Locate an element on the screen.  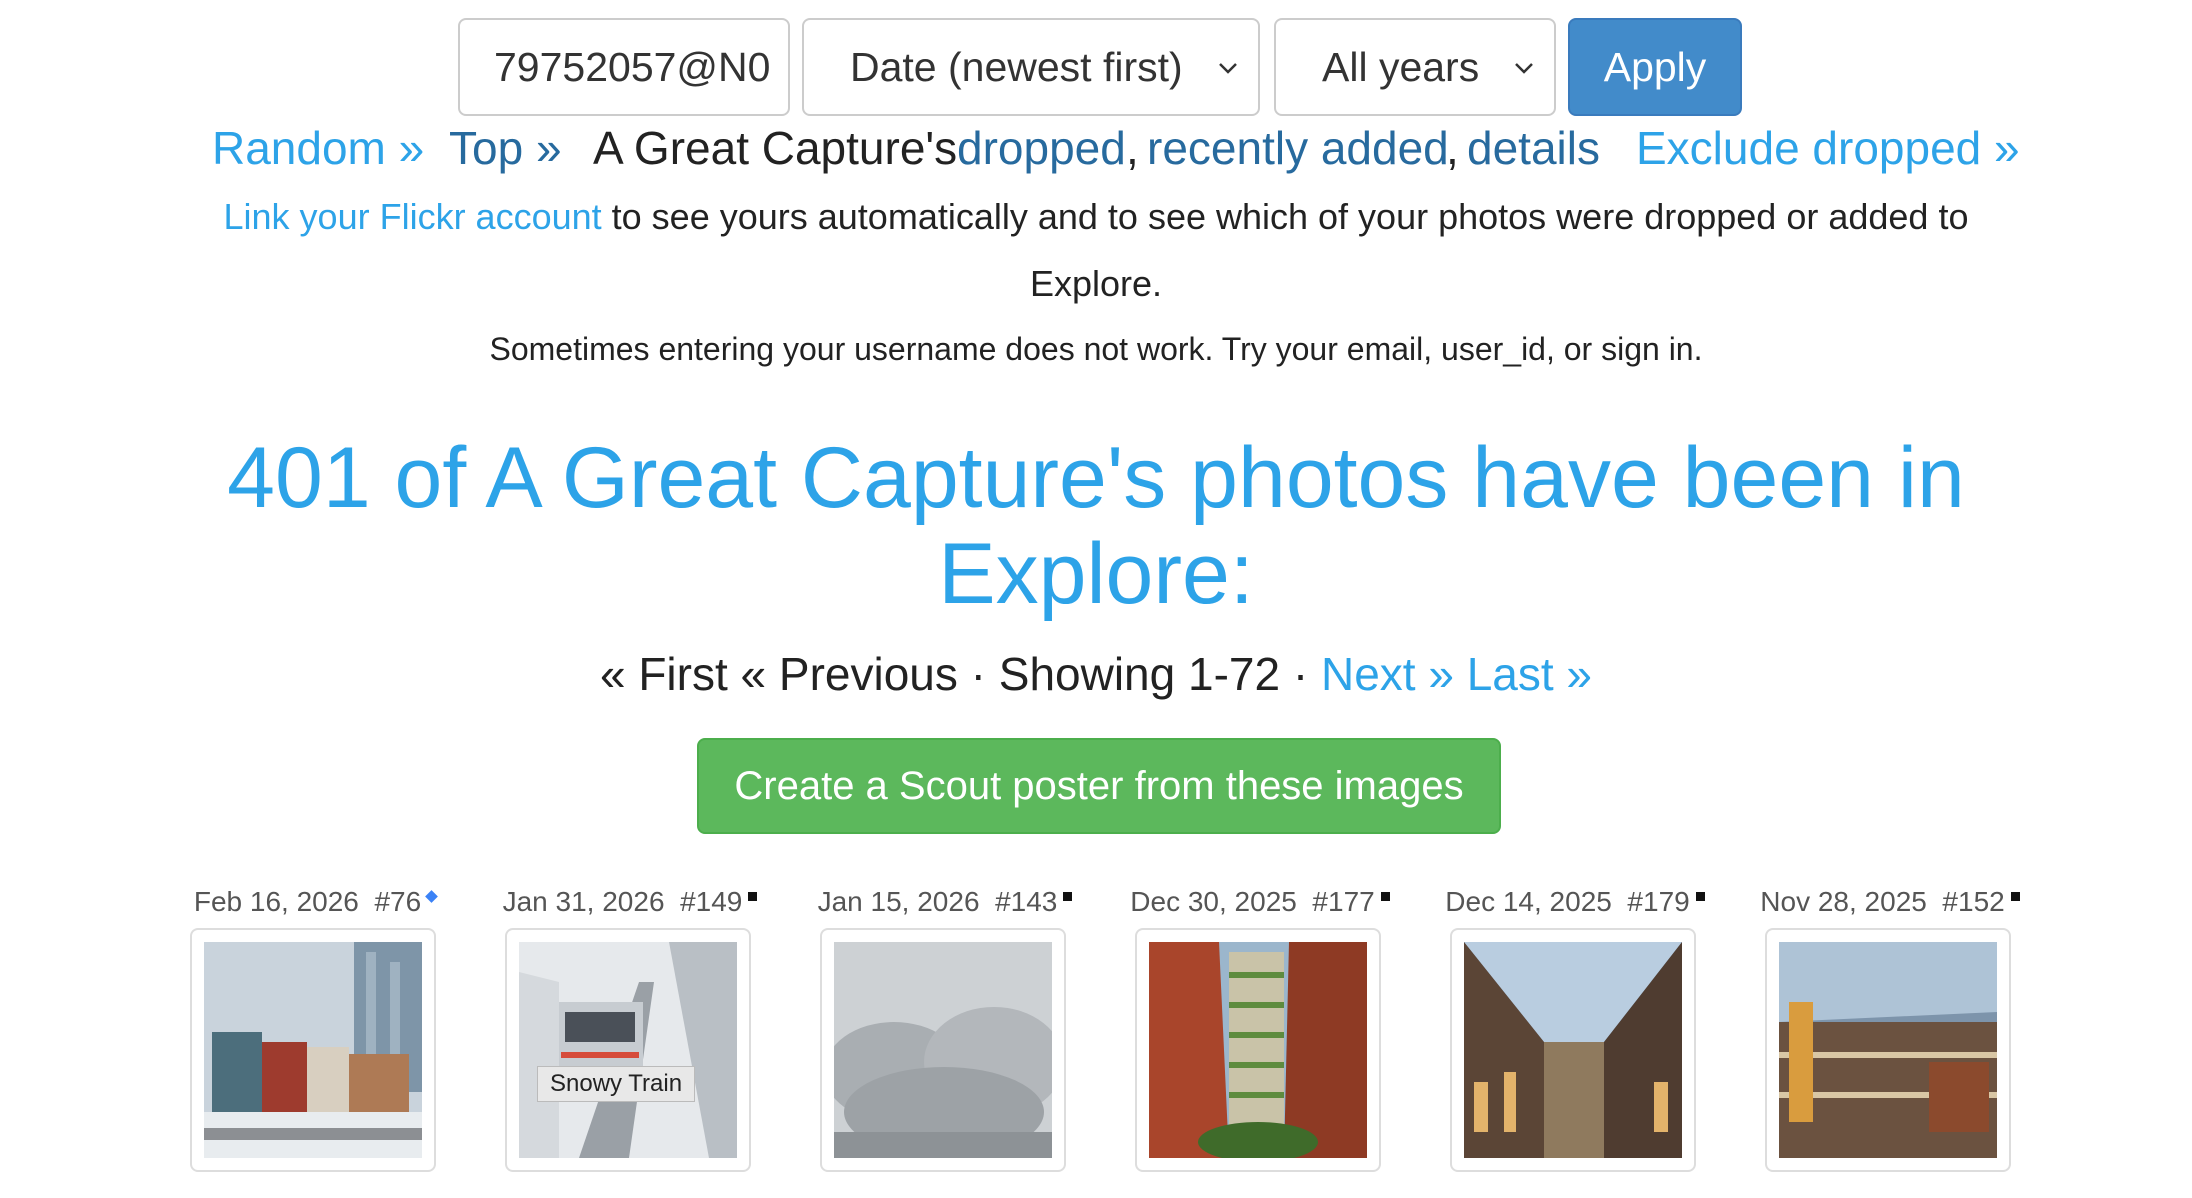
year-select: All years is located at coordinates (1415, 67).